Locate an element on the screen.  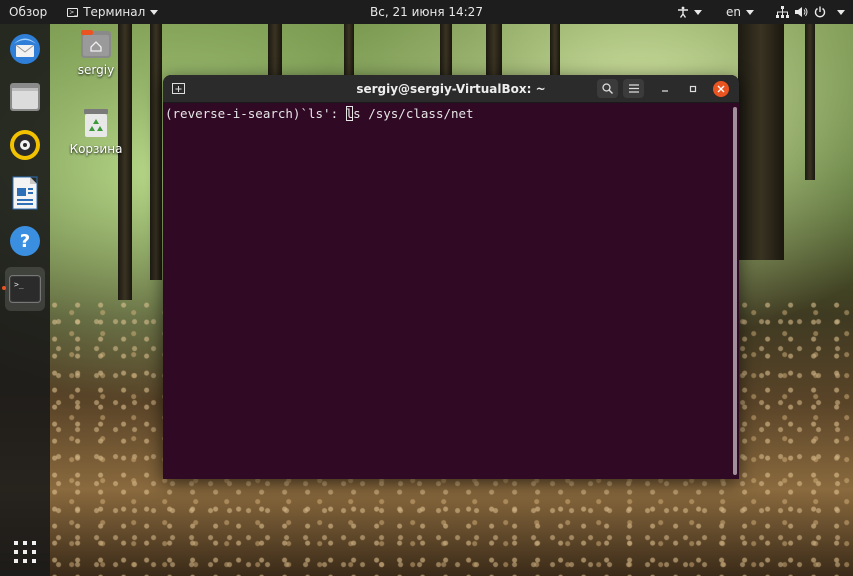
search-icon is located at coordinates (607, 88).